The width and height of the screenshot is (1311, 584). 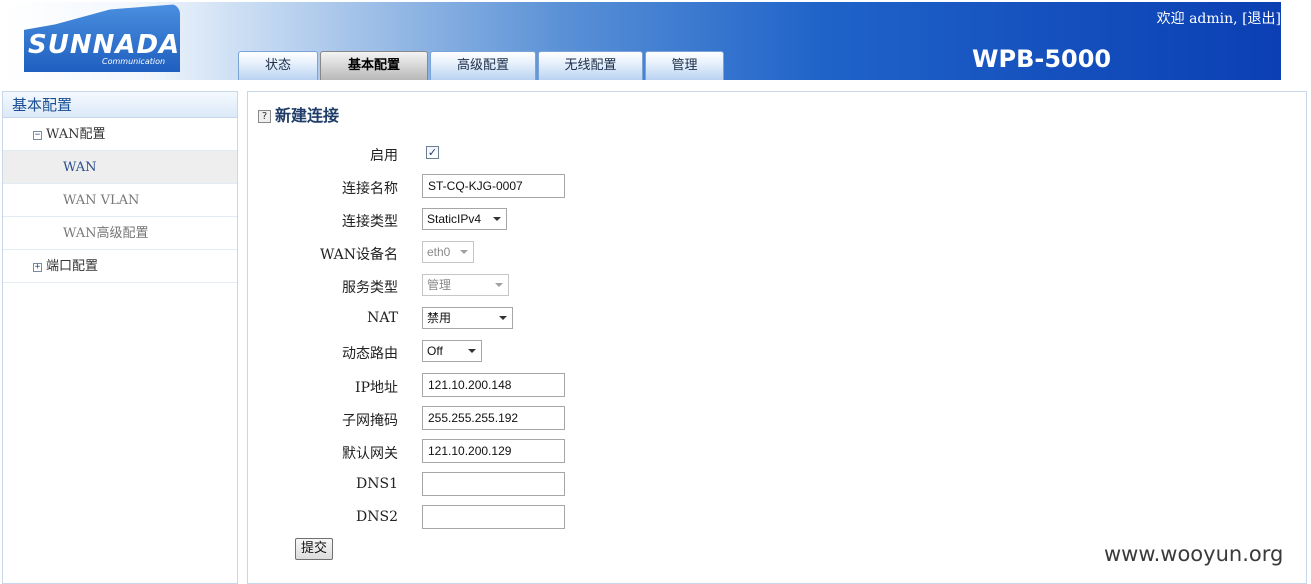 I want to click on service-type-label: 服务类型, so click(x=370, y=288).